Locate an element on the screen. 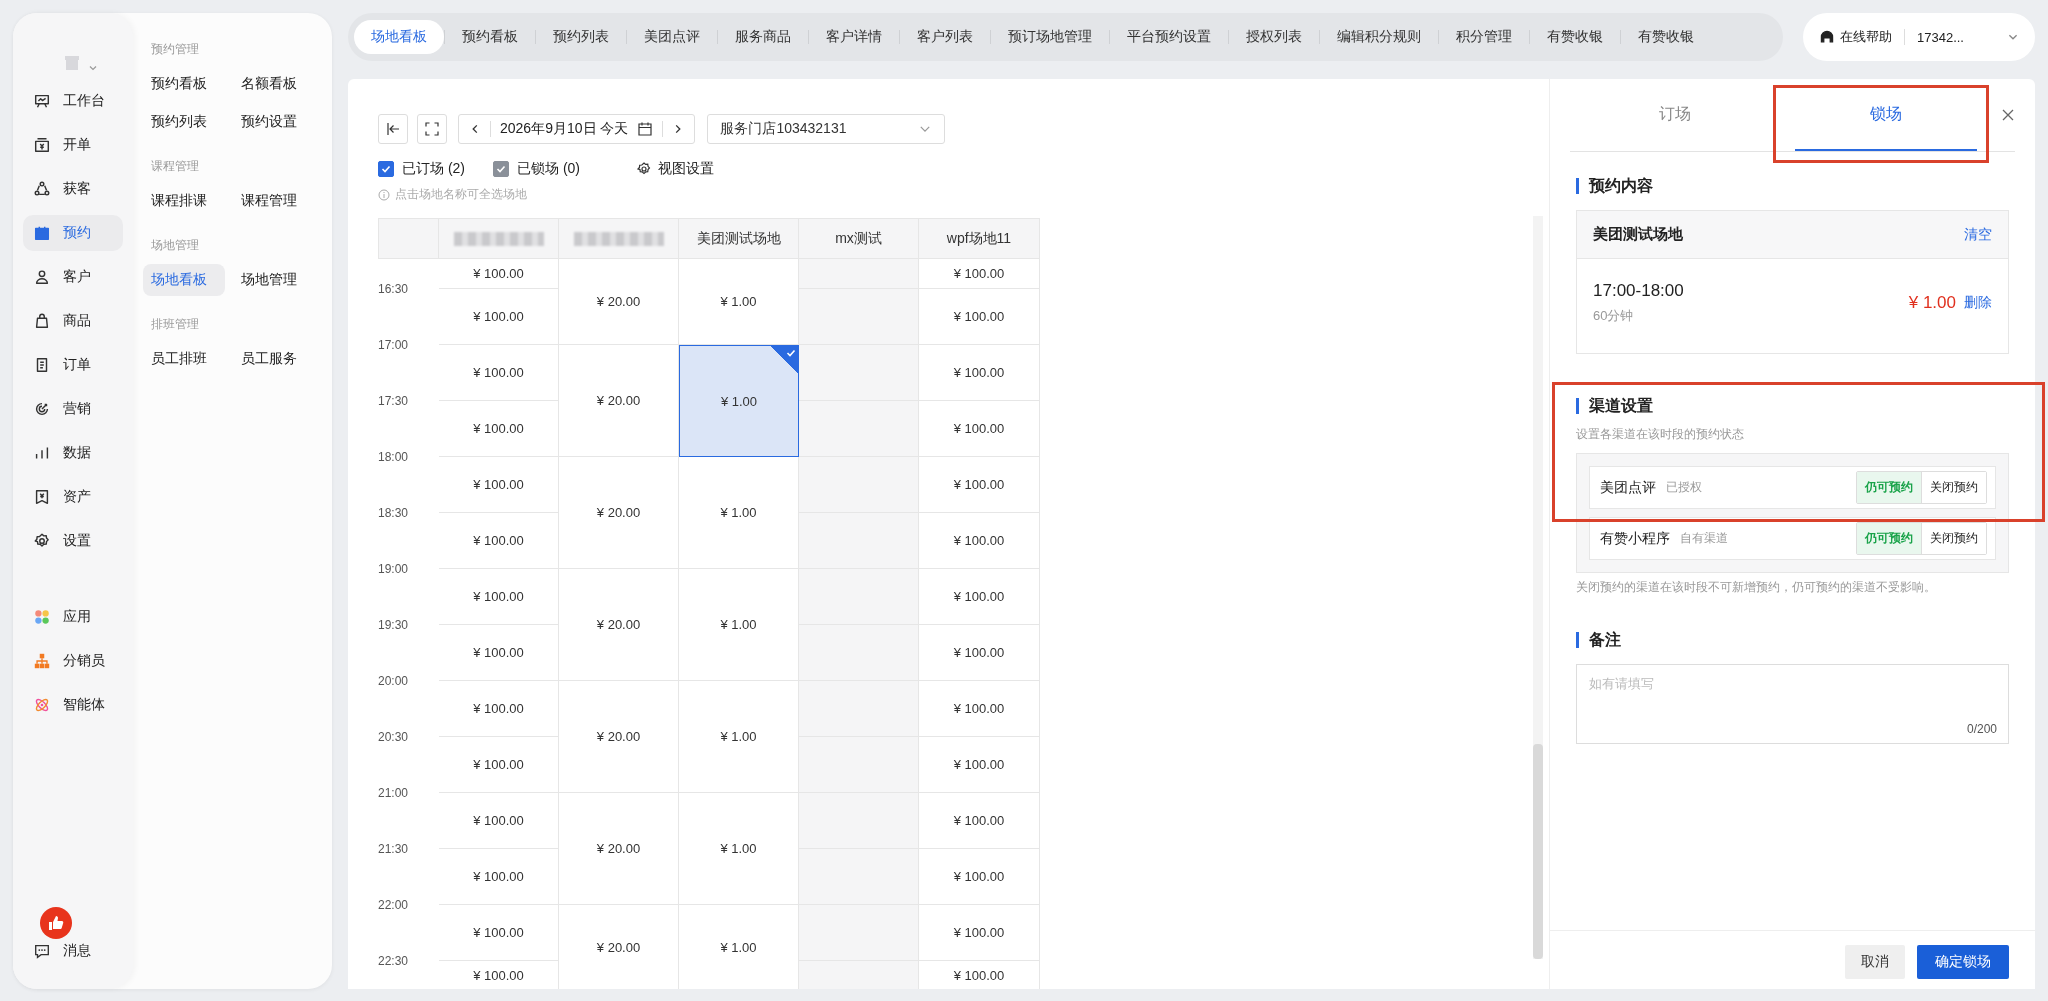 The image size is (2048, 1001). venue-header: 美团测试场地 is located at coordinates (739, 238).